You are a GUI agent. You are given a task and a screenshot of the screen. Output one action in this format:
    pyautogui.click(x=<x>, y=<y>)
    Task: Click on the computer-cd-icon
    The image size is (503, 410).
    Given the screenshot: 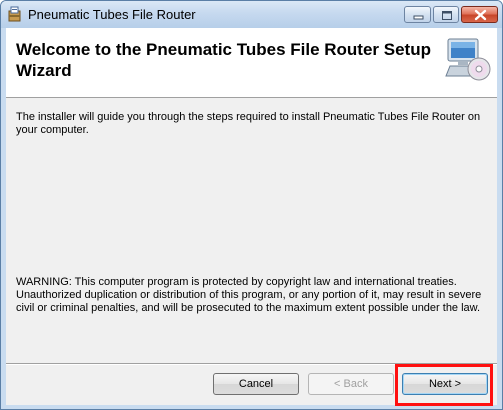 What is the action you would take?
    pyautogui.click(x=468, y=60)
    